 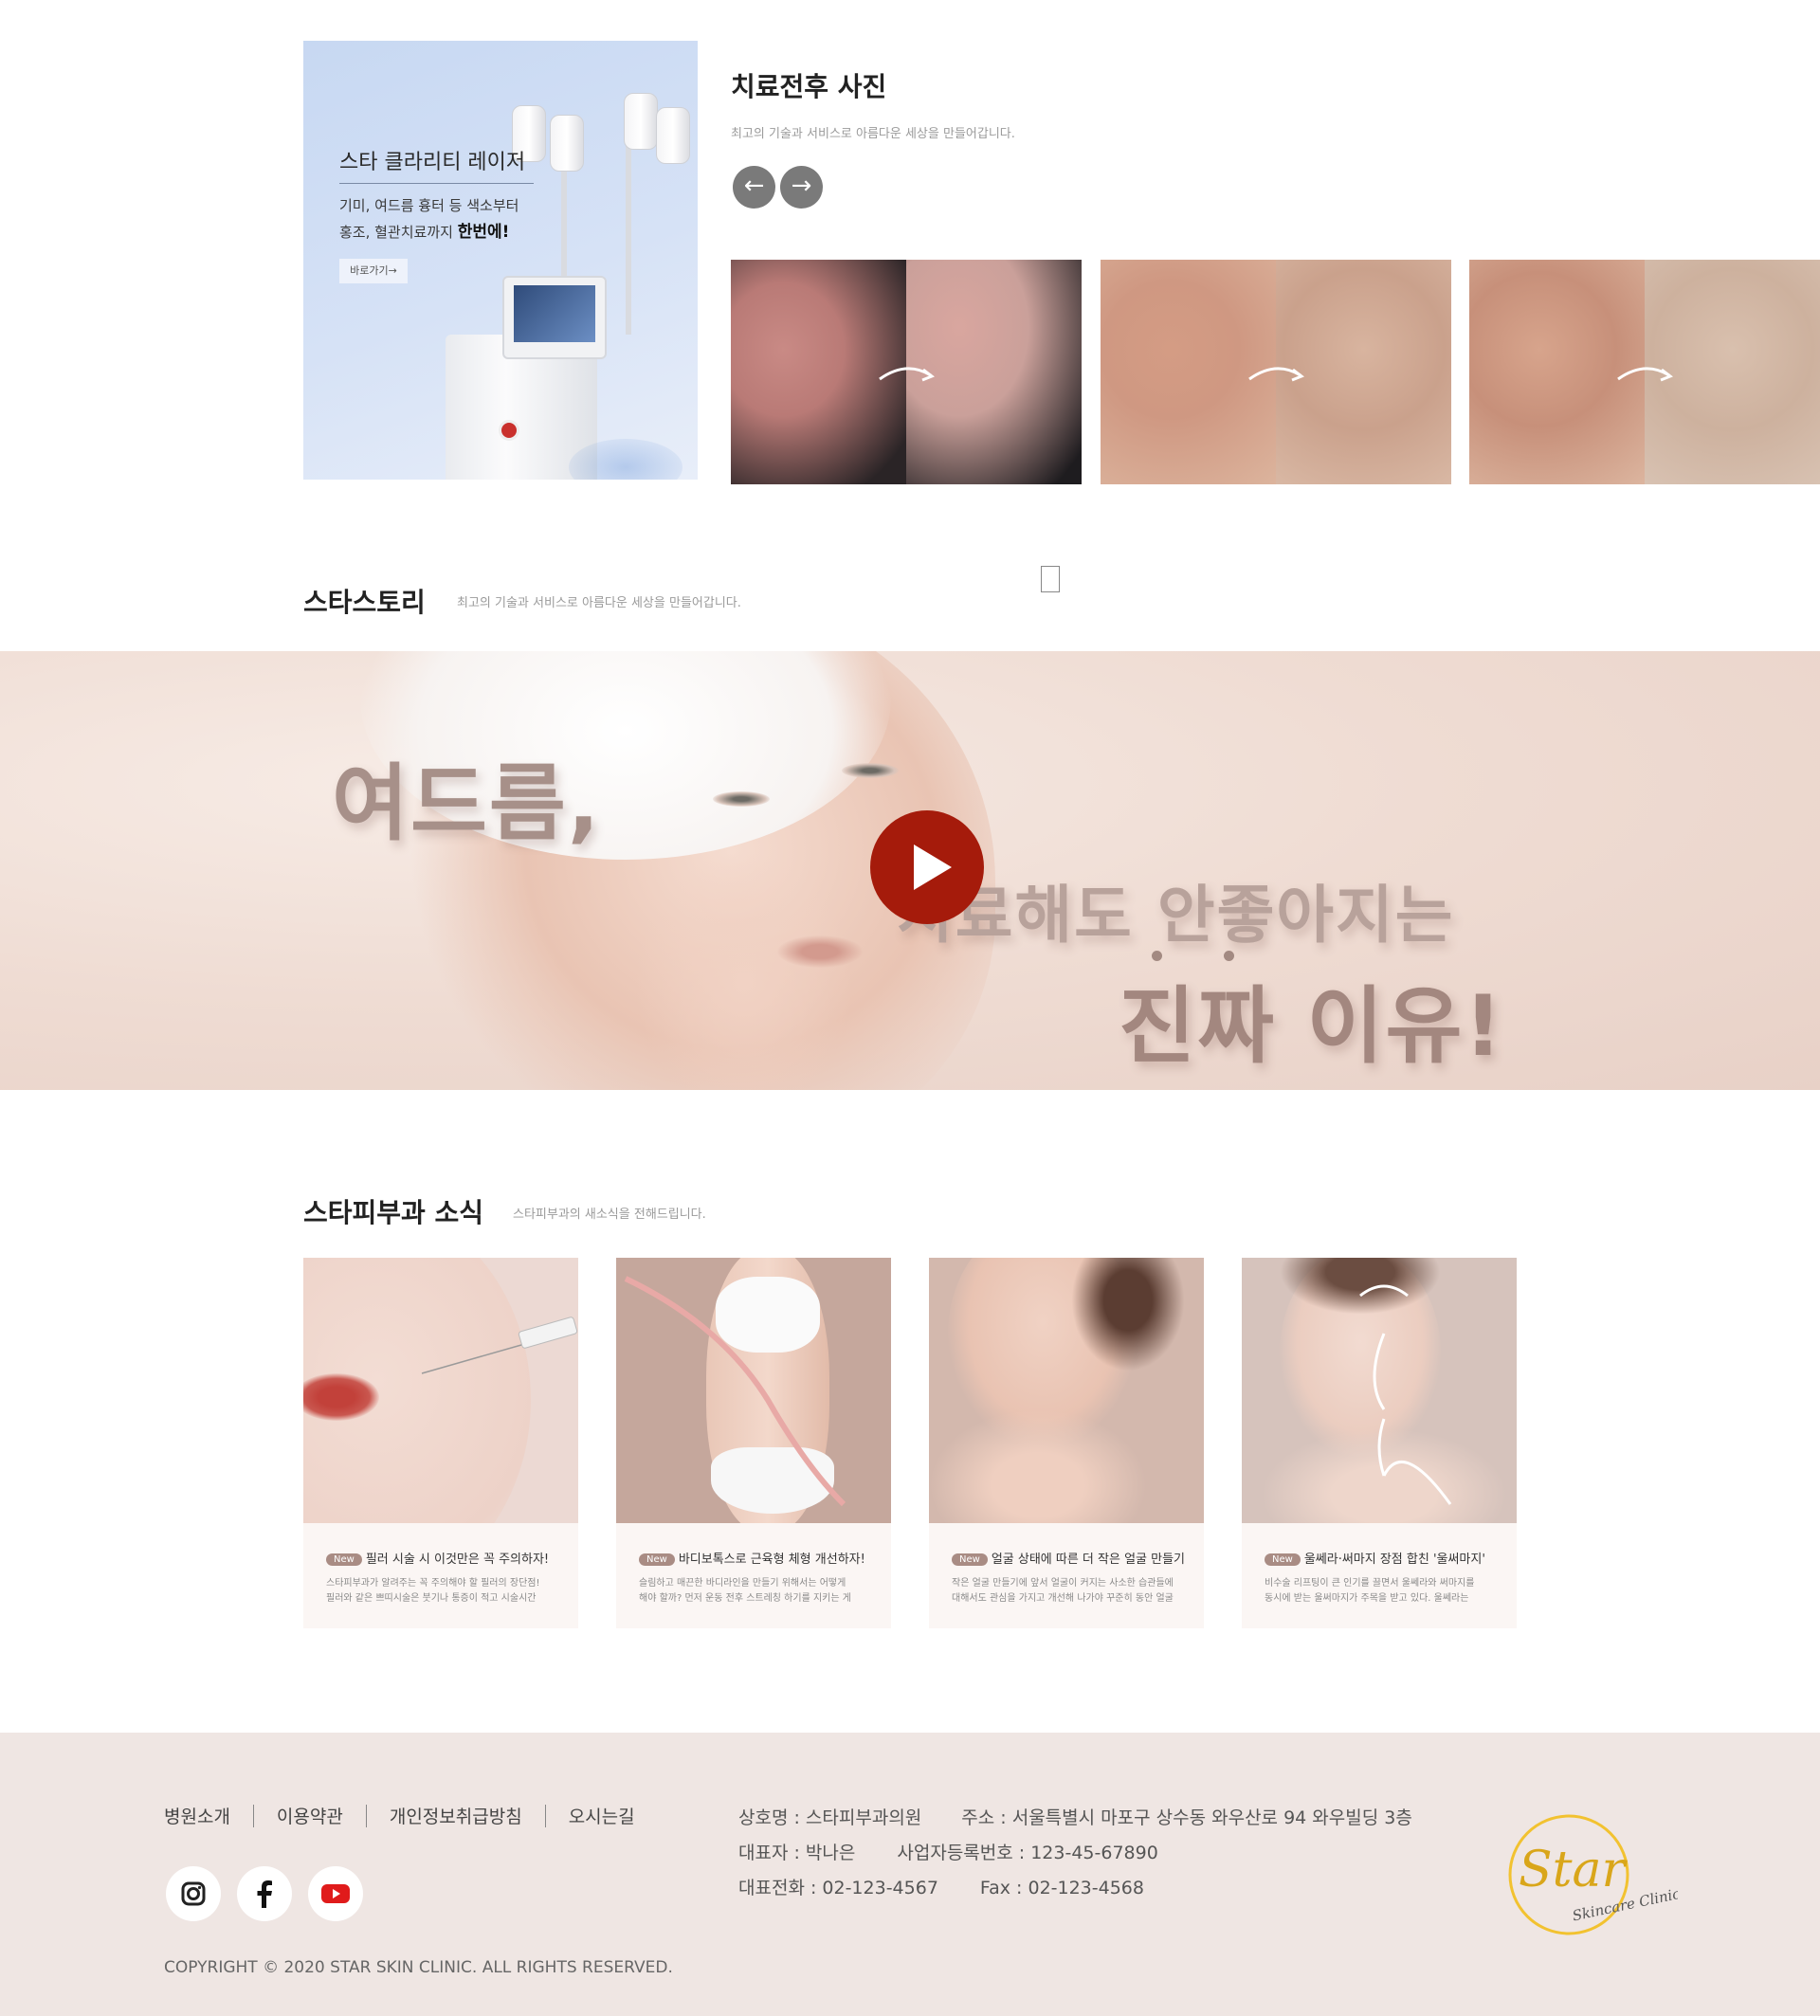 I want to click on info-row: 대표전화 : 02-123-4567 Fax : 02-123-4568, so click(x=1075, y=1888).